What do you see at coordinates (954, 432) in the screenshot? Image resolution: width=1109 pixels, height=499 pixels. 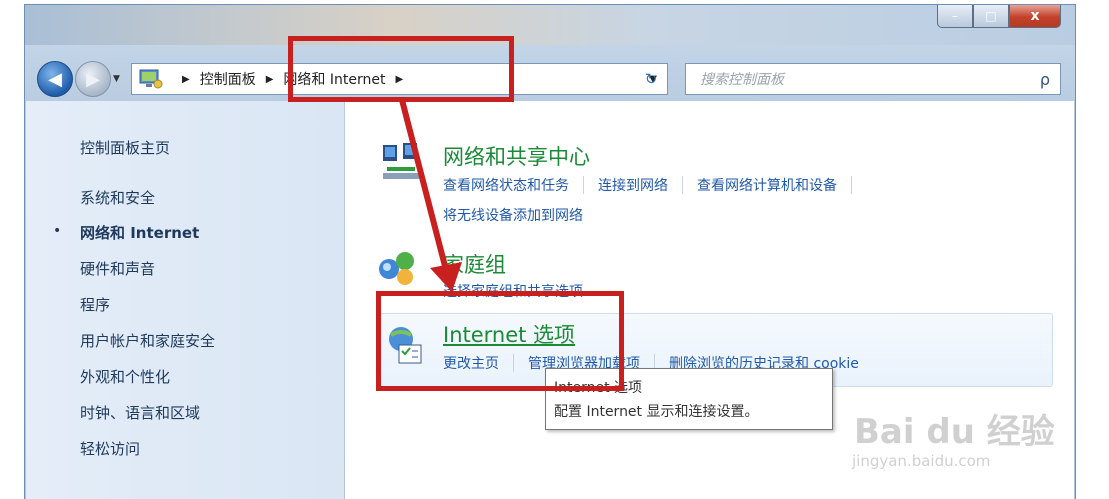 I see `baidu-watermark-logo: Bai du 经验` at bounding box center [954, 432].